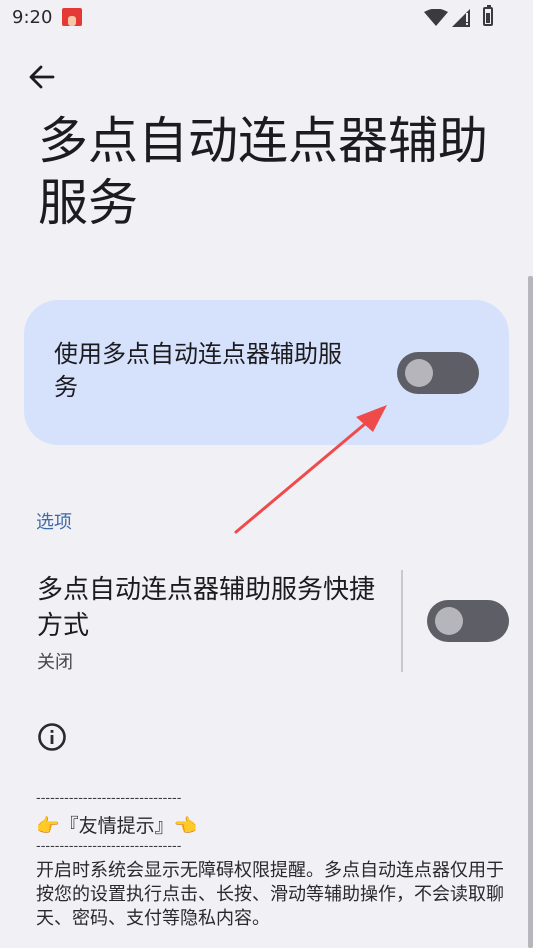  What do you see at coordinates (117, 826) in the screenshot?
I see `tip-title: 👉『友情提示』👈` at bounding box center [117, 826].